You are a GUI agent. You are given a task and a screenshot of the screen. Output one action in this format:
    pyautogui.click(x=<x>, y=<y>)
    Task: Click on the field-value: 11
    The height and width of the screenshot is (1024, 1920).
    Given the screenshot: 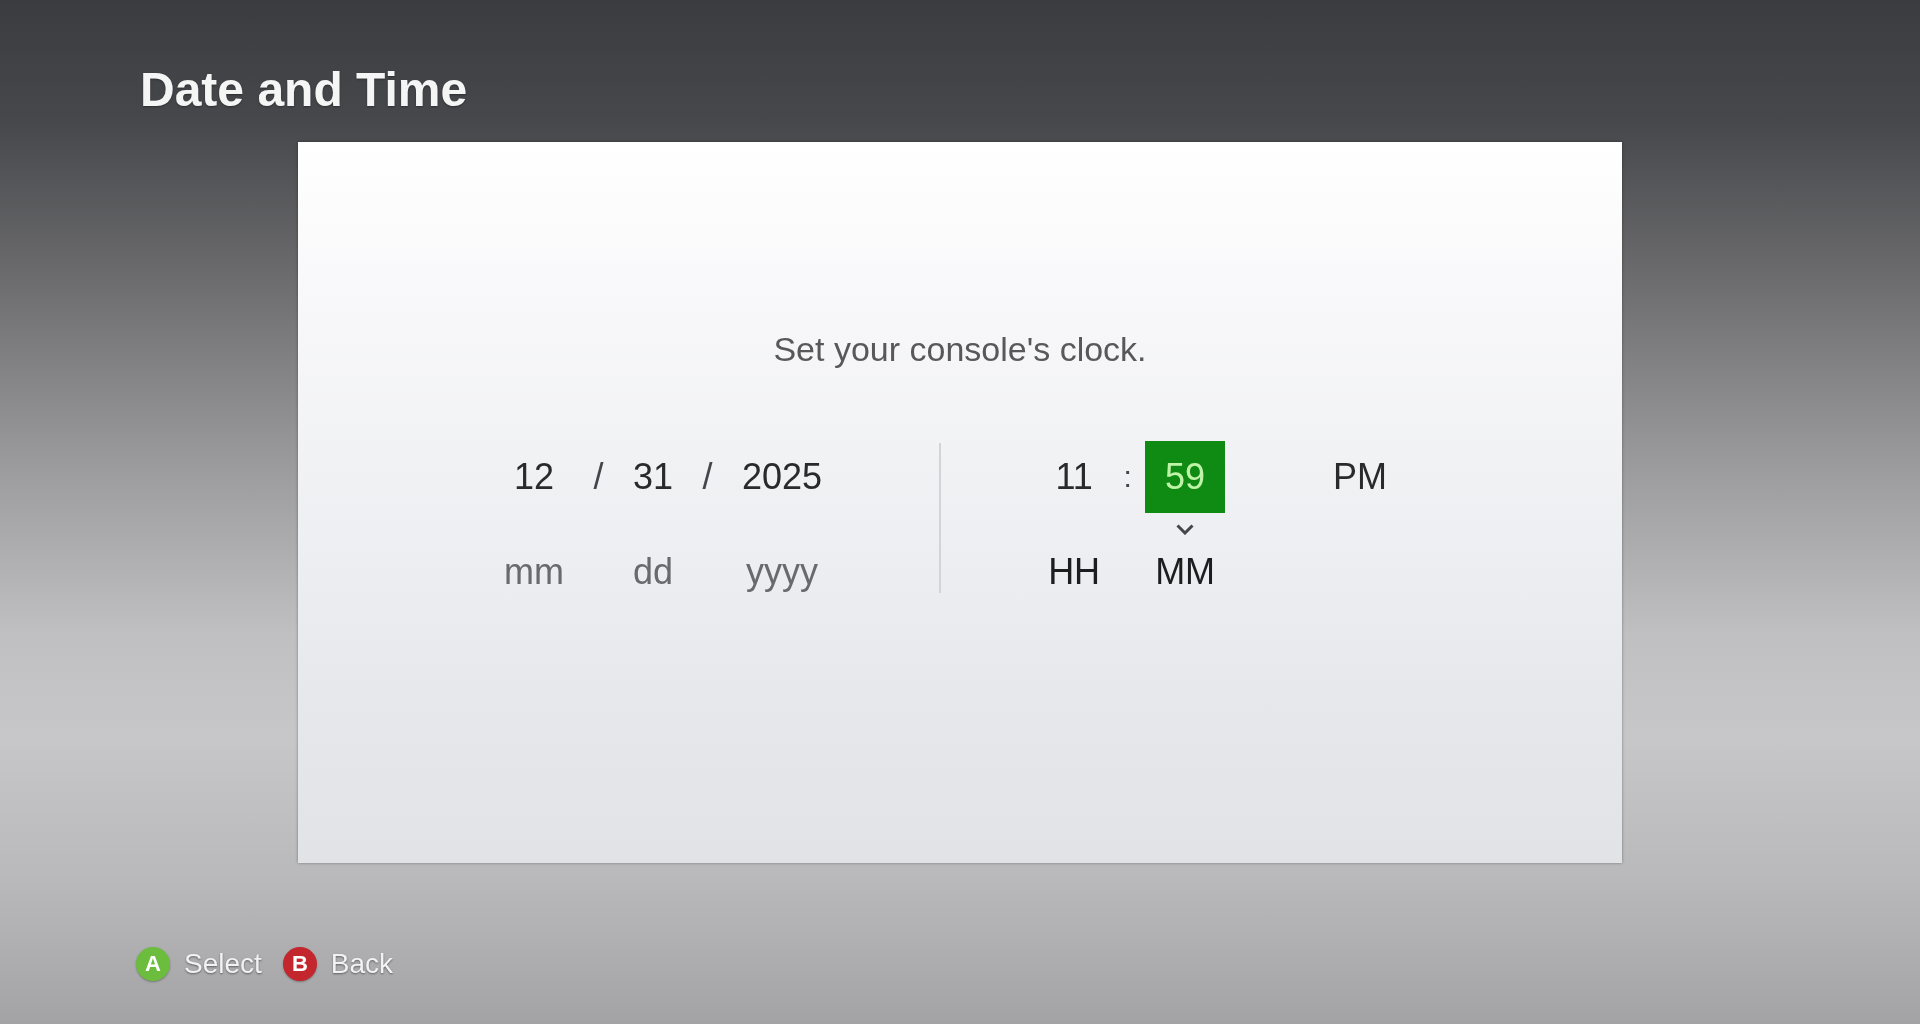 What is the action you would take?
    pyautogui.click(x=1074, y=477)
    